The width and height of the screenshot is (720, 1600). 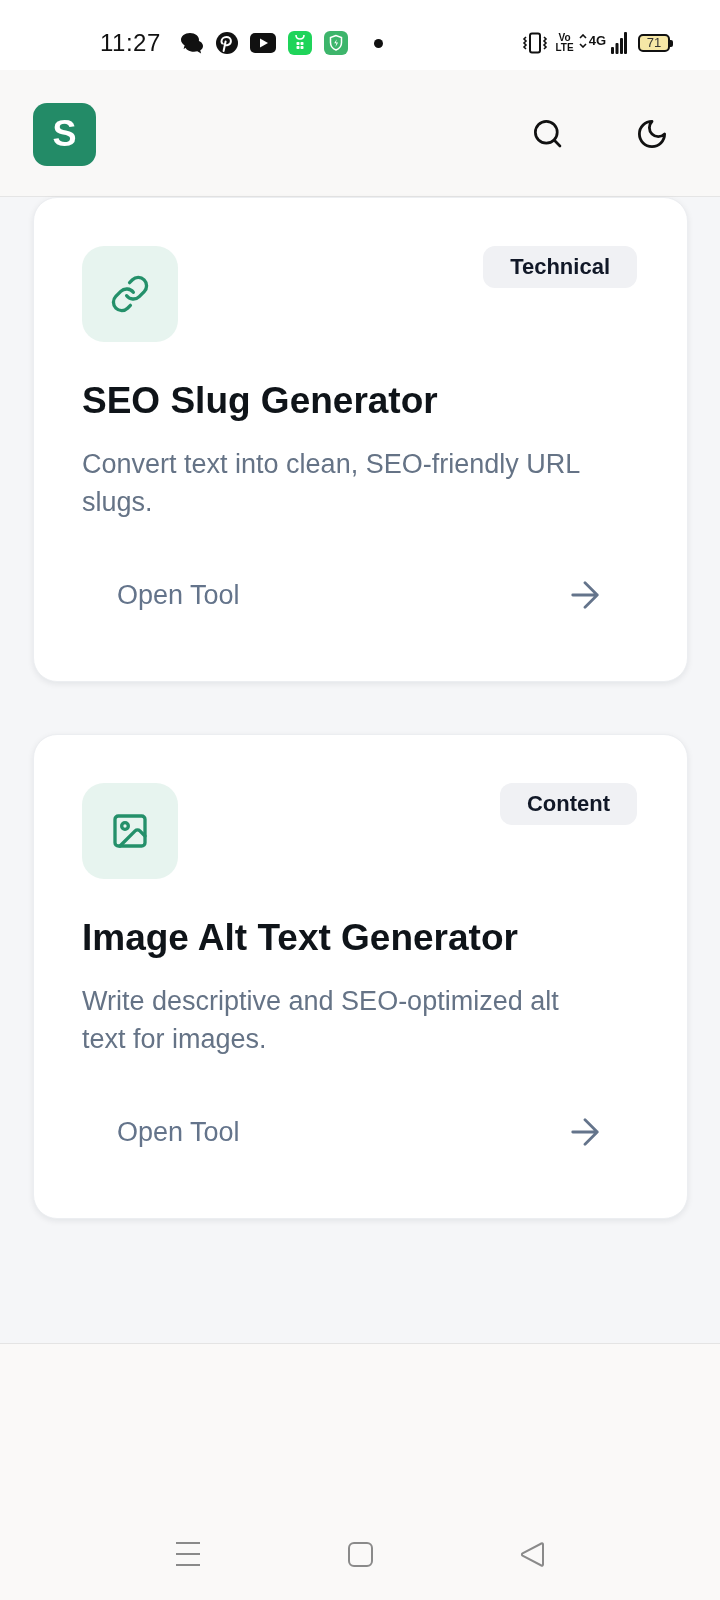 What do you see at coordinates (568, 804) in the screenshot?
I see `category-badge: Content` at bounding box center [568, 804].